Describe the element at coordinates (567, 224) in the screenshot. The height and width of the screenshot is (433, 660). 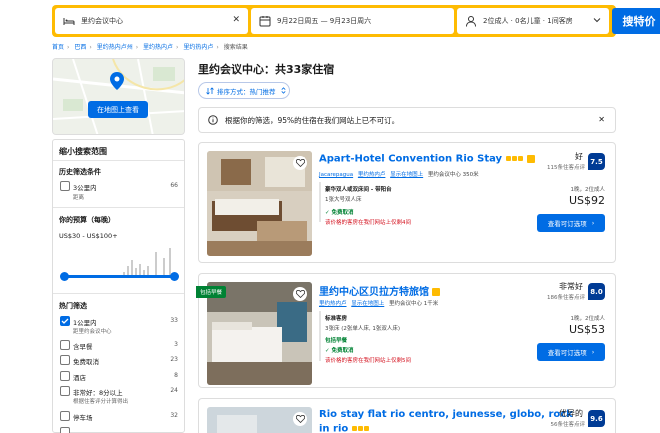
I see `button-label: 查看可订选项` at that location.